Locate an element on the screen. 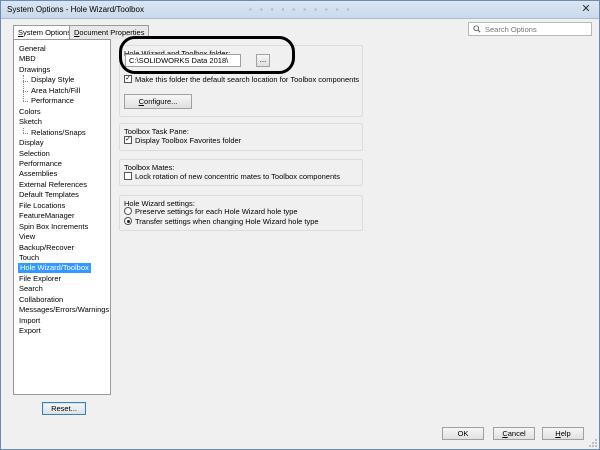  tree-item: Hole Wizard/Toolbox is located at coordinates (54, 268).